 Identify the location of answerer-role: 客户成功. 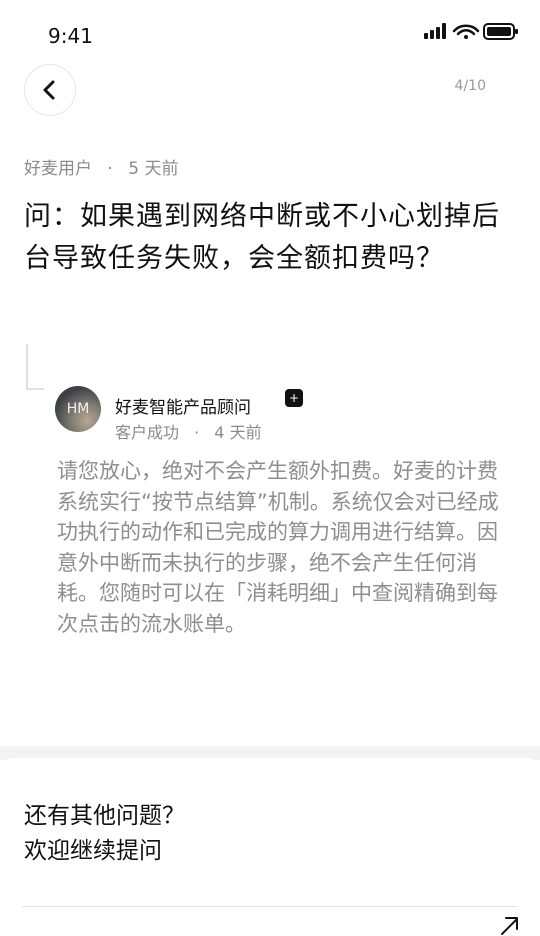
(147, 432).